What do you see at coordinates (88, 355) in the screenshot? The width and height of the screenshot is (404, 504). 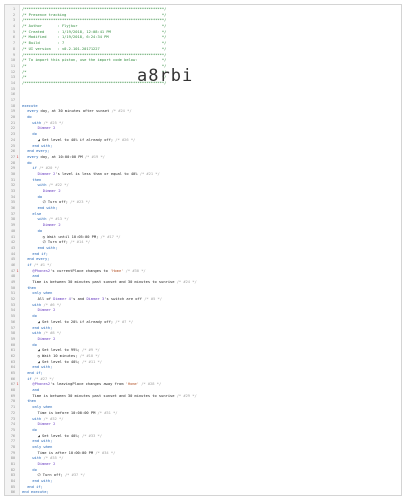 I see `code-token: /* #10 */` at bounding box center [88, 355].